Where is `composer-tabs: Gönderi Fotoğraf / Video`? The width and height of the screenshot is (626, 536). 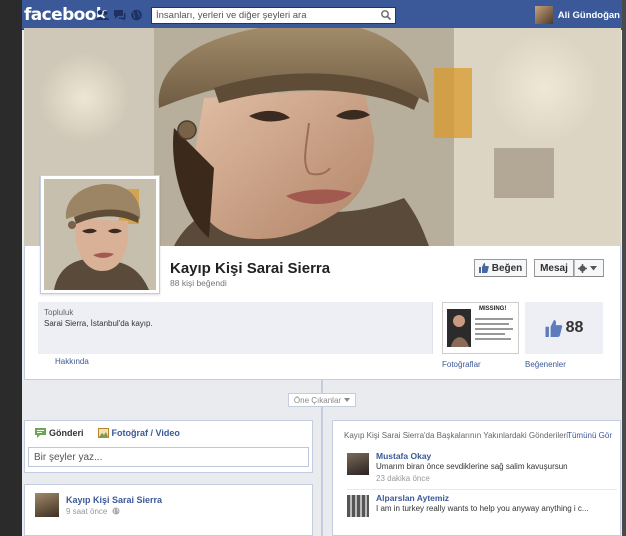
composer-tabs: Gönderi Fotoğraf / Video is located at coordinates (168, 433).